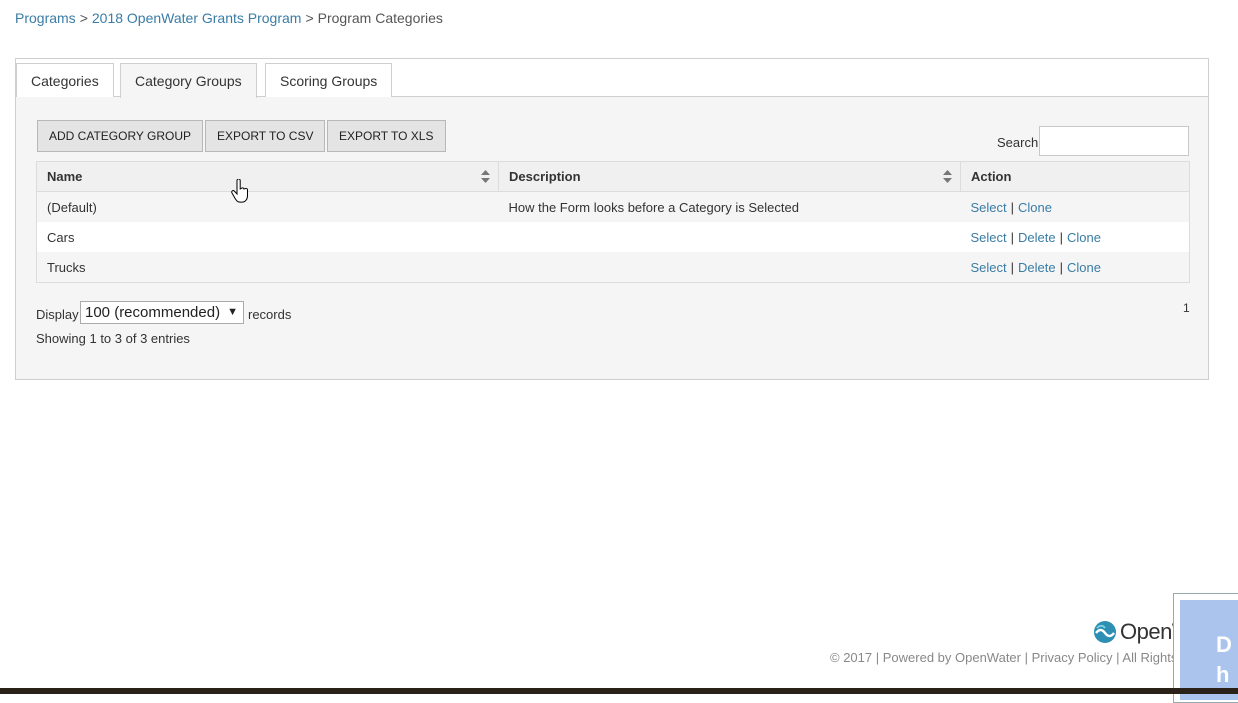 The height and width of the screenshot is (703, 1238). What do you see at coordinates (270, 314) in the screenshot?
I see `records-label: records` at bounding box center [270, 314].